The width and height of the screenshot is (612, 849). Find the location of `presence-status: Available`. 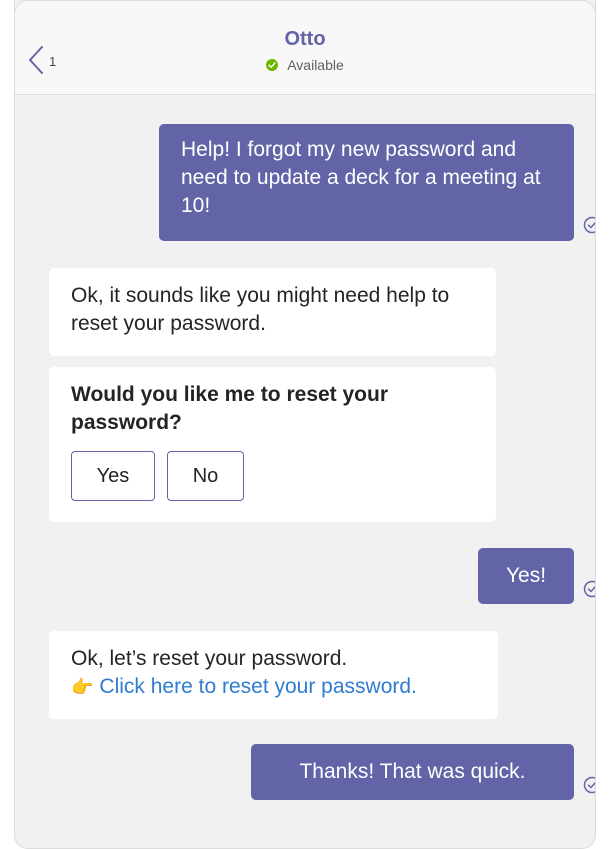

presence-status: Available is located at coordinates (305, 65).